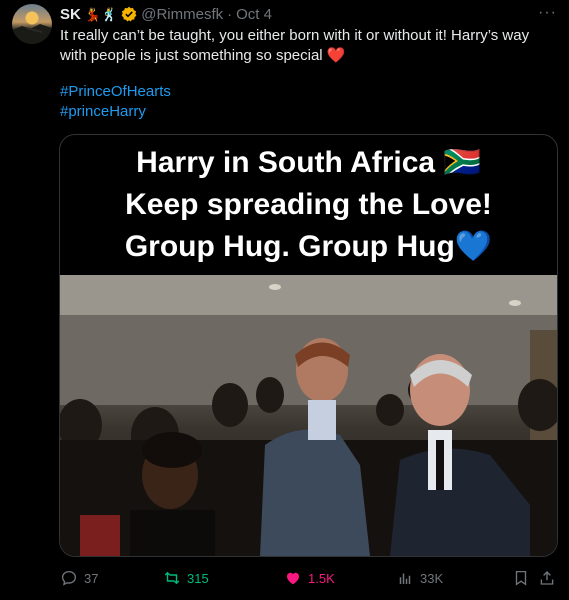  What do you see at coordinates (336, 55) in the screenshot?
I see `heart-emoji: ❤️` at bounding box center [336, 55].